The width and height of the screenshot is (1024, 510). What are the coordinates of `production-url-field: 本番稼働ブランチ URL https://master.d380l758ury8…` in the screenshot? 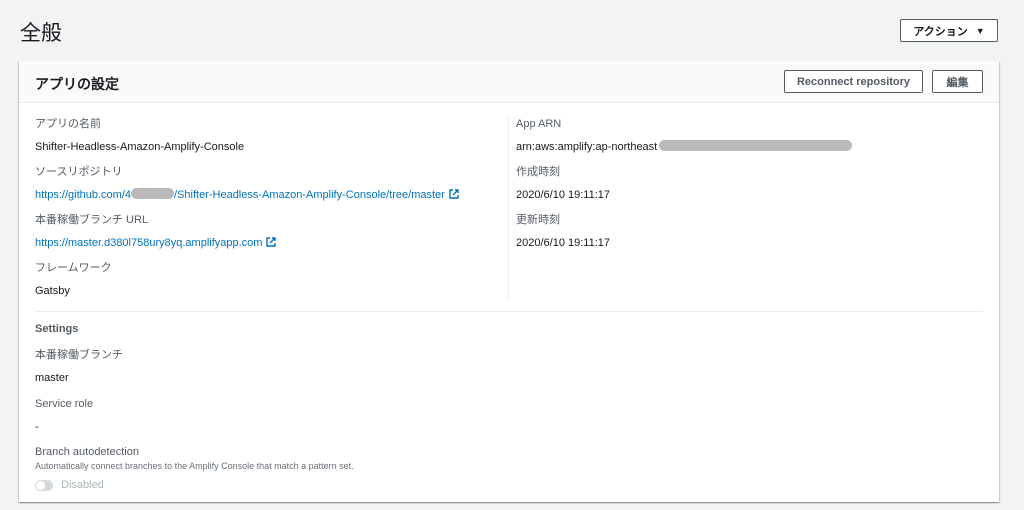 It's located at (156, 231).